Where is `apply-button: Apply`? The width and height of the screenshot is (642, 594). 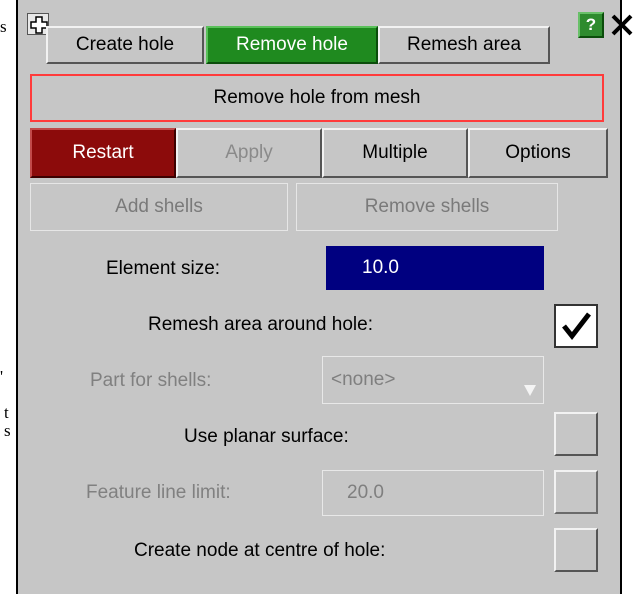
apply-button: Apply is located at coordinates (249, 153).